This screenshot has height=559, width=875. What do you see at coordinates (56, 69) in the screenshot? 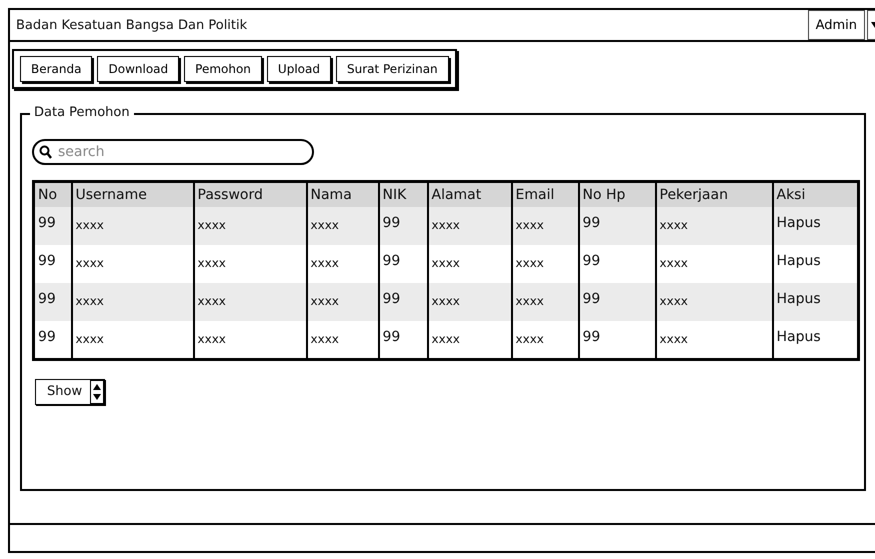
I see `nav-button: Beranda` at bounding box center [56, 69].